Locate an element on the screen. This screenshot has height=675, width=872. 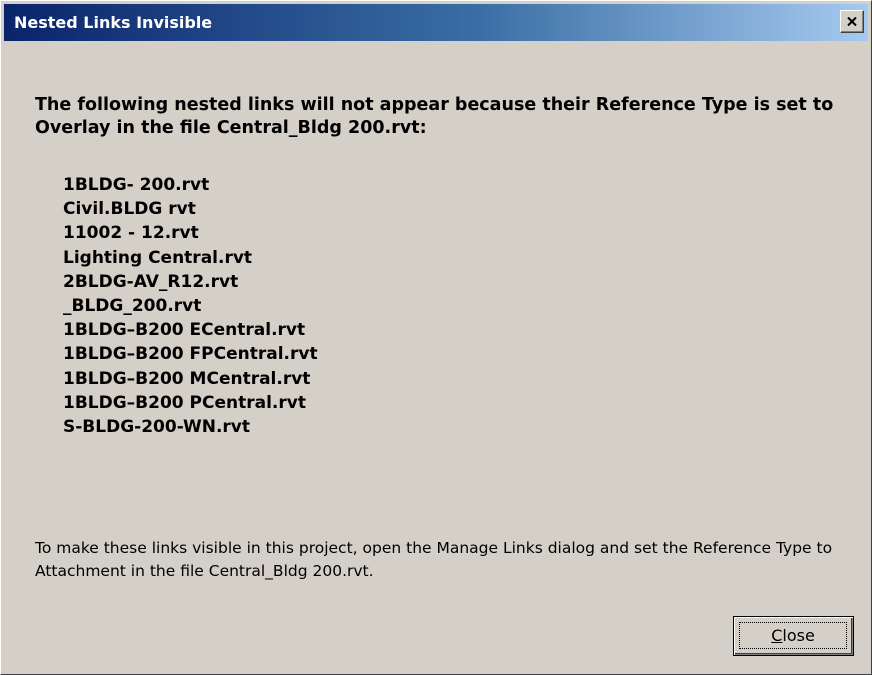
list-item: S-BLDG-200-WN.rvt is located at coordinates (157, 427).